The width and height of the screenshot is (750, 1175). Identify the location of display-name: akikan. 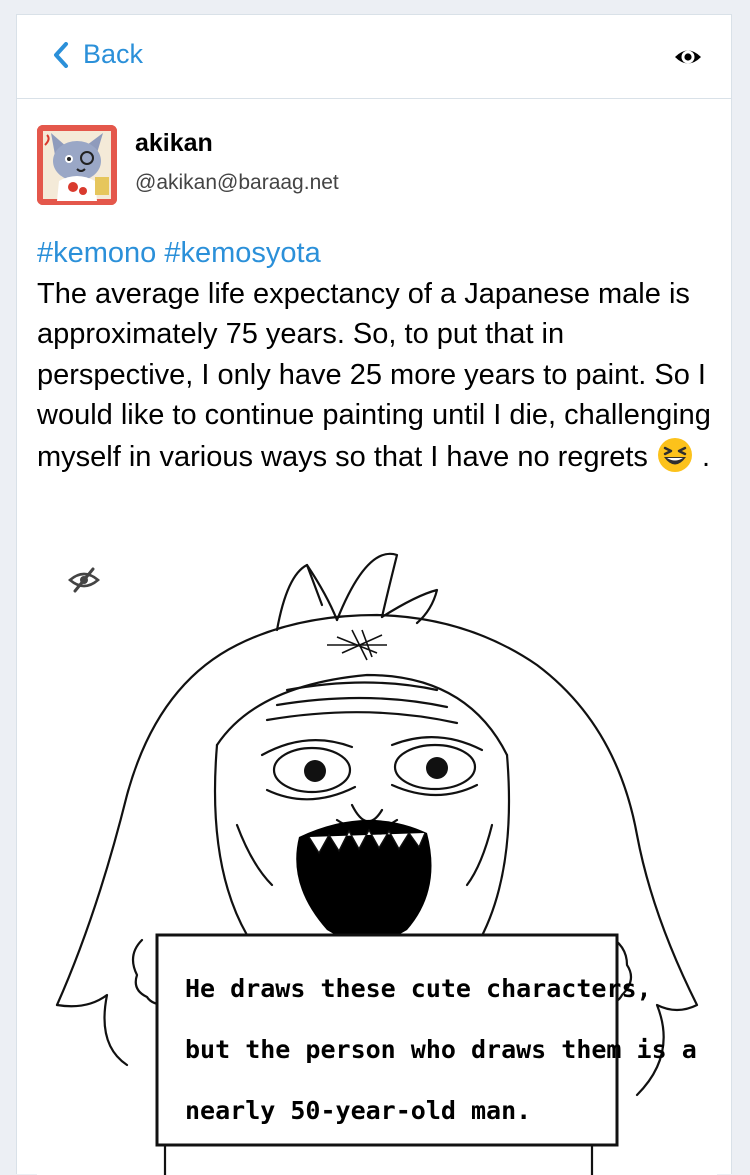
(174, 143).